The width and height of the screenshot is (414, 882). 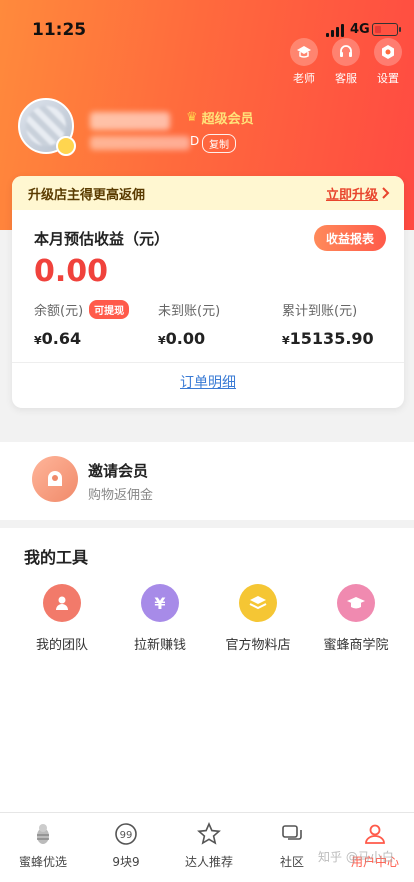 What do you see at coordinates (292, 834) in the screenshot?
I see `chat-icon` at bounding box center [292, 834].